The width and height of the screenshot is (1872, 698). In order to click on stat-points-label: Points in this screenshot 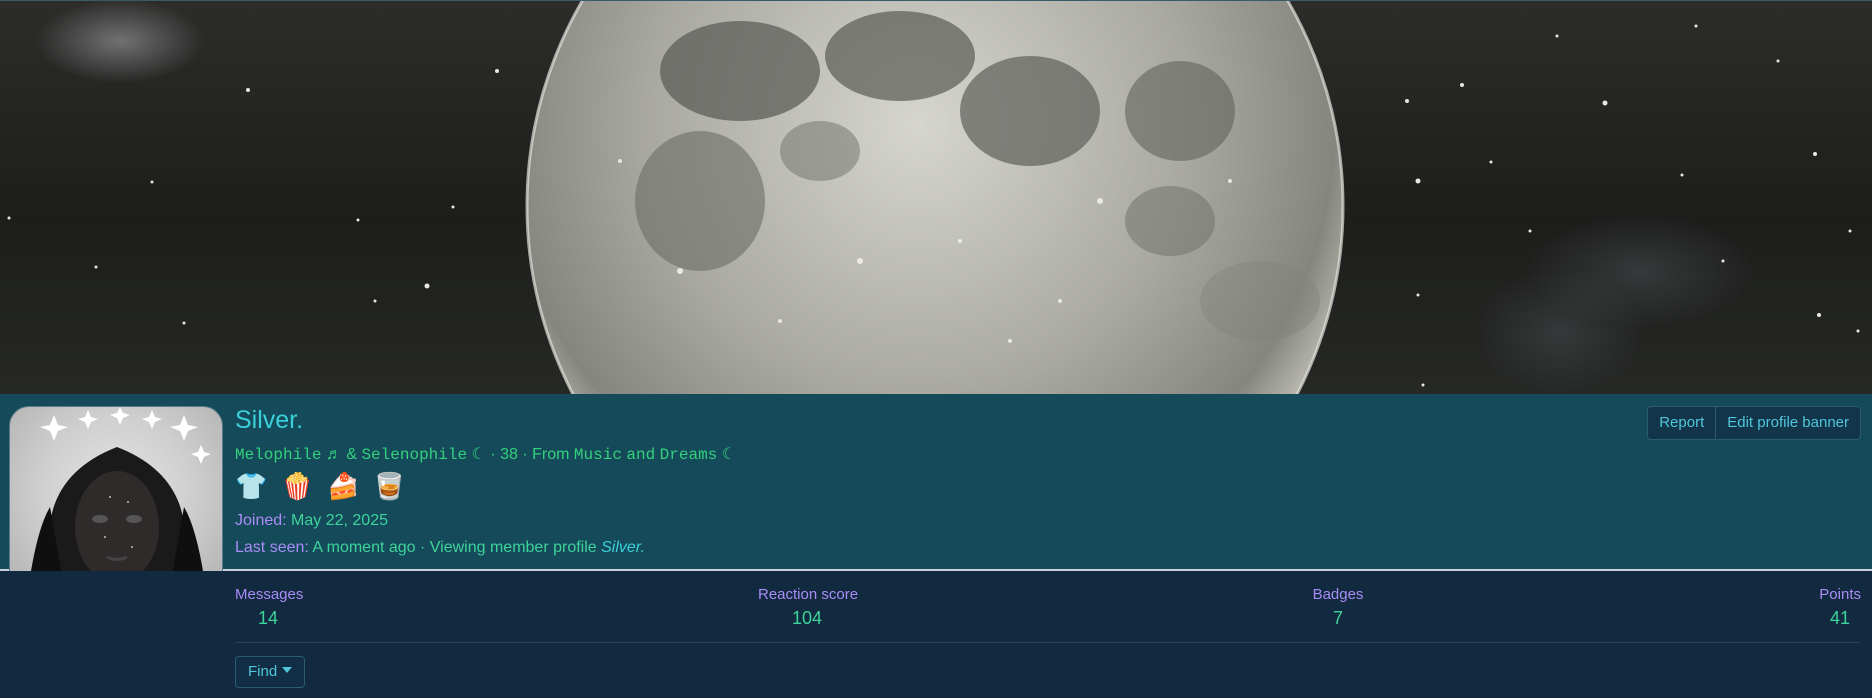, I will do `click(1840, 594)`.